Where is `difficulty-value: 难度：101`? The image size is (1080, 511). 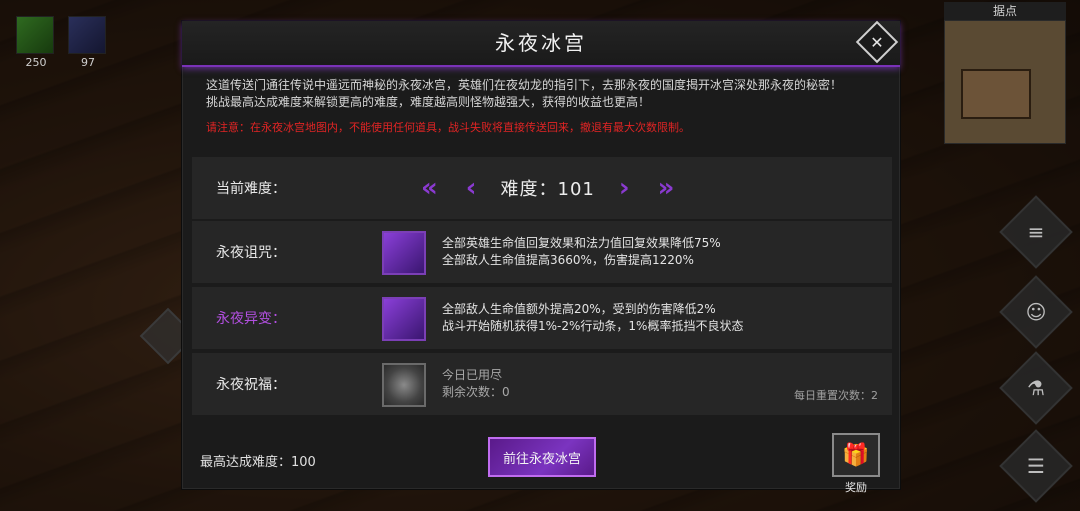
difficulty-value: 难度：101 is located at coordinates (547, 189).